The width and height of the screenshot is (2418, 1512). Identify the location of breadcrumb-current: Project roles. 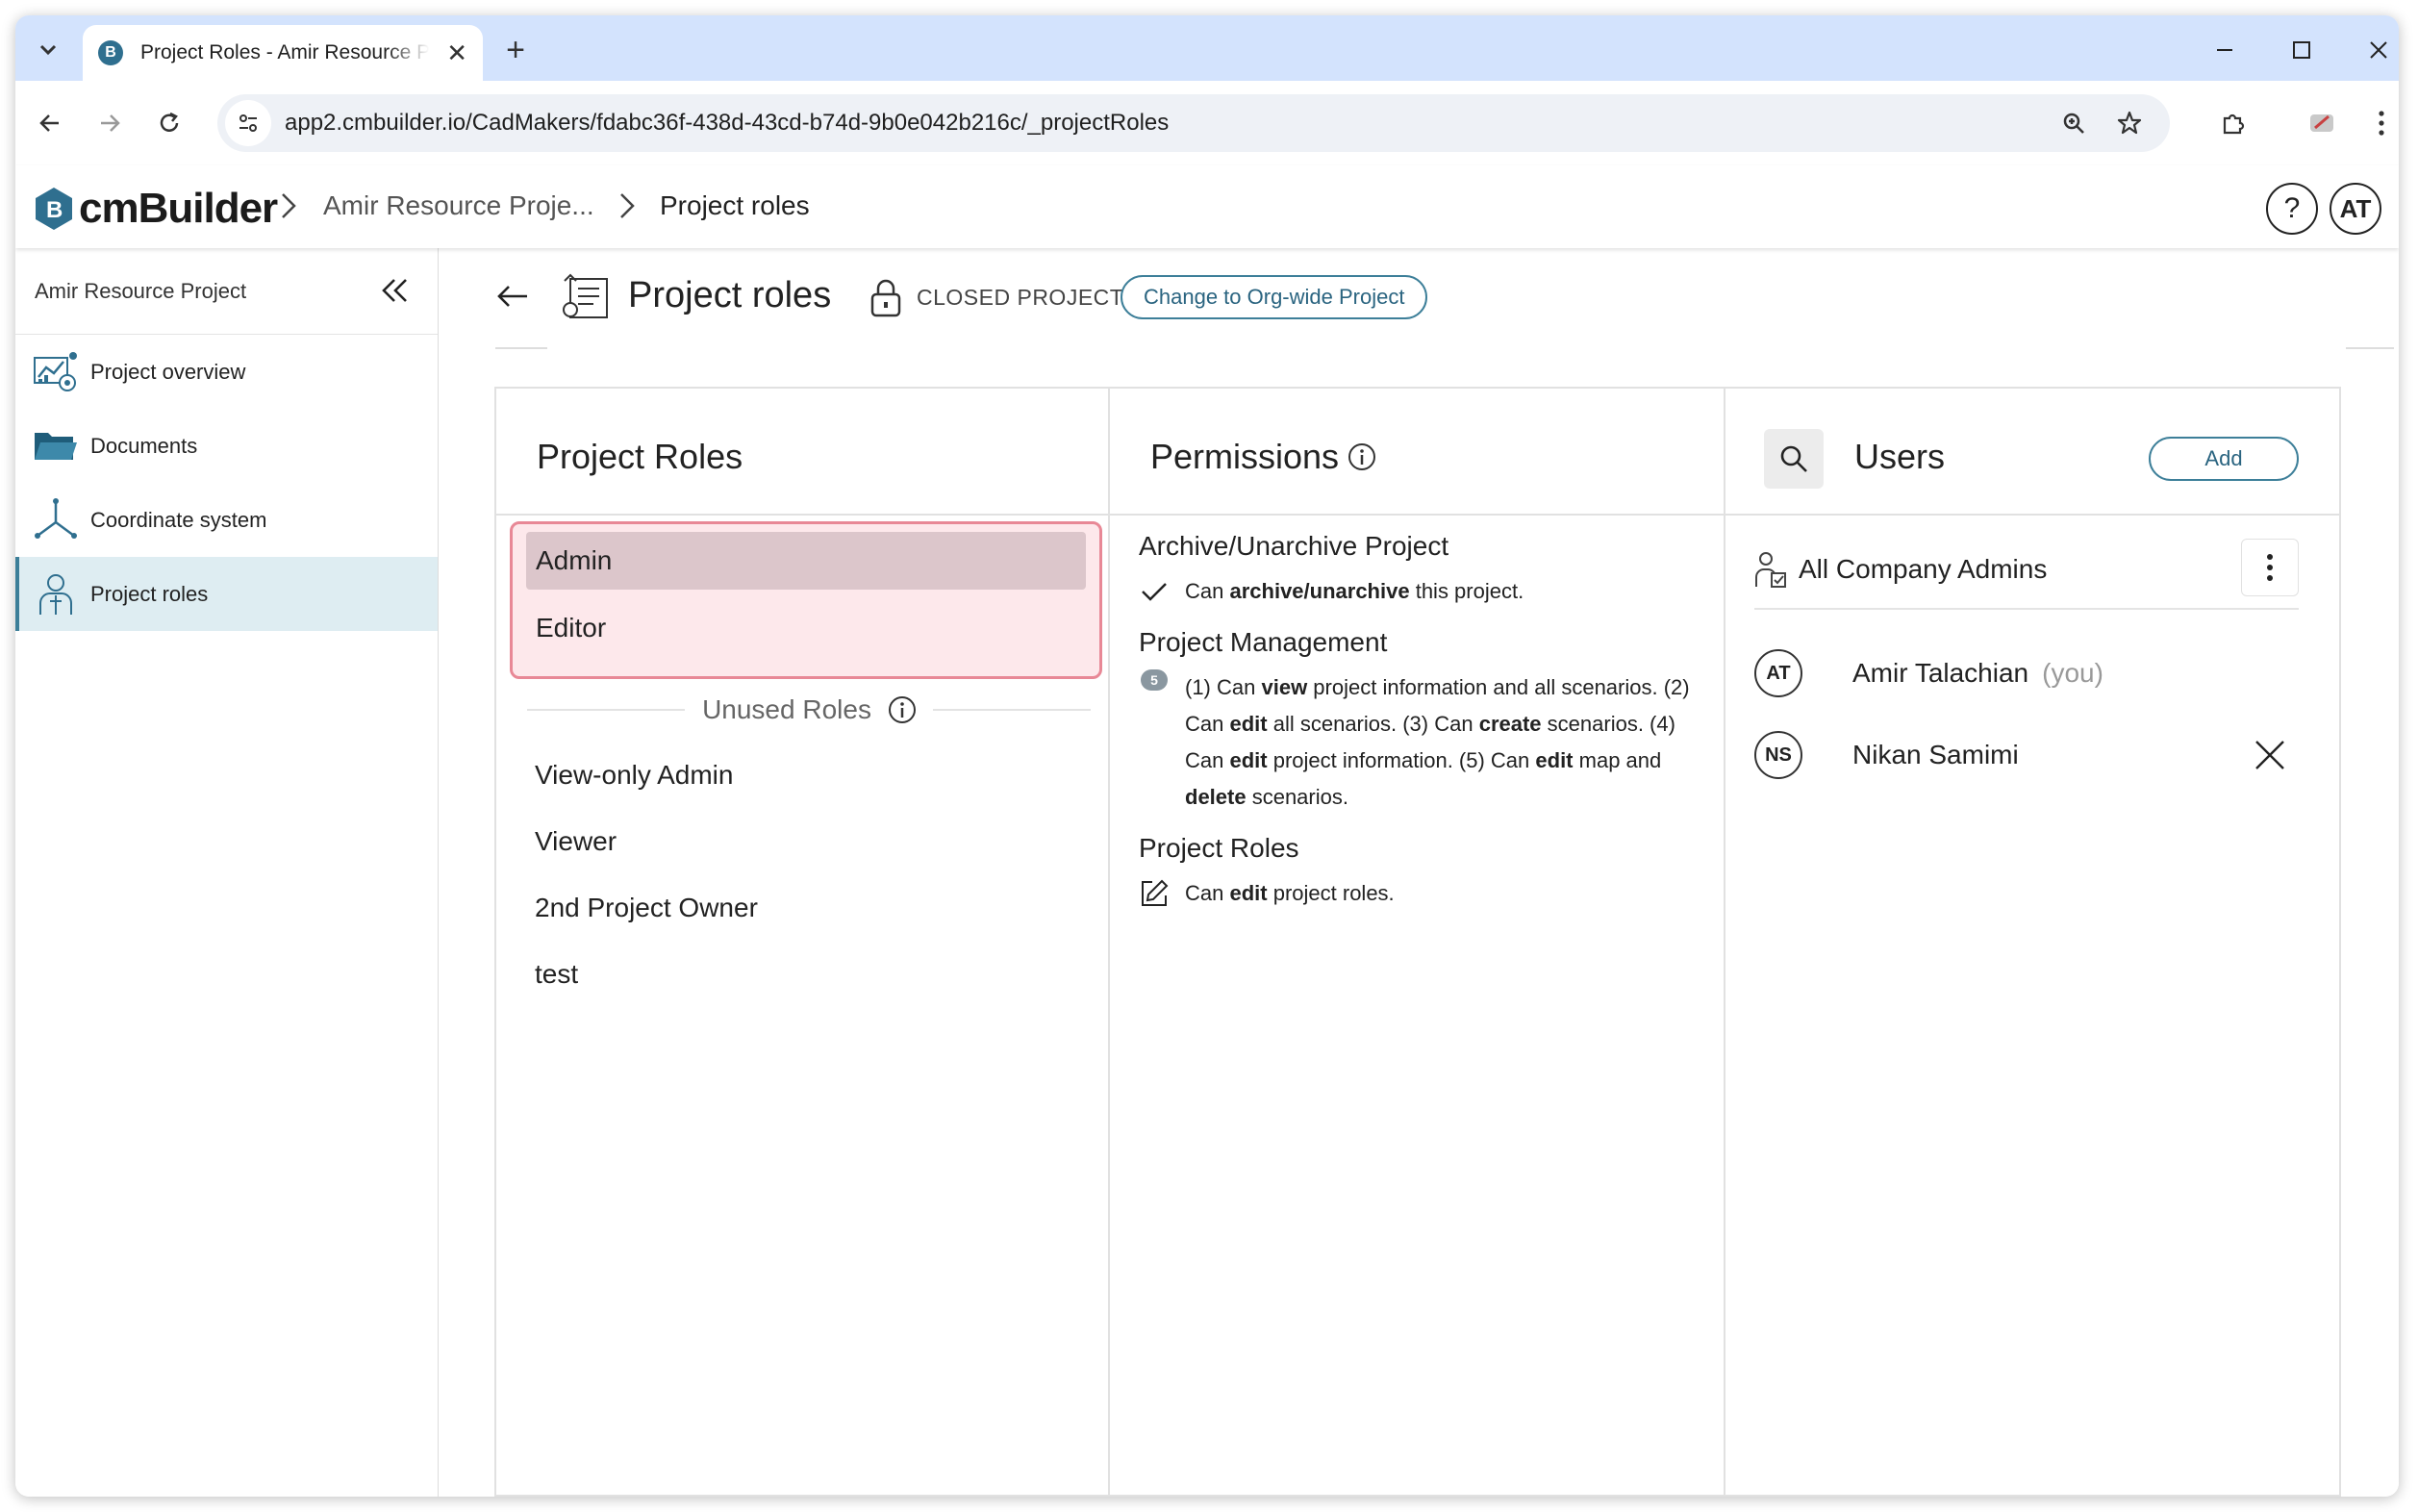
(735, 205).